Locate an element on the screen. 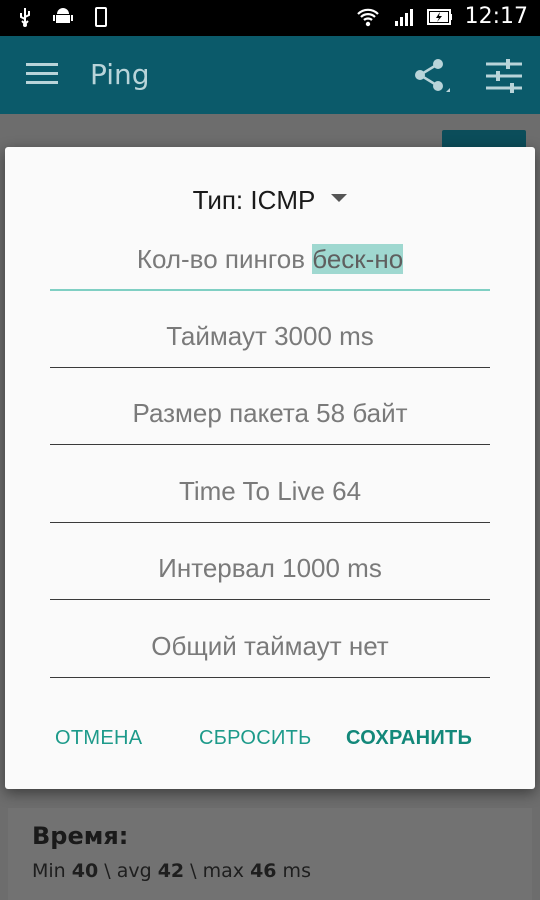 Image resolution: width=540 pixels, height=900 pixels. timeout-field: Таймаут 3000 ms is located at coordinates (270, 341).